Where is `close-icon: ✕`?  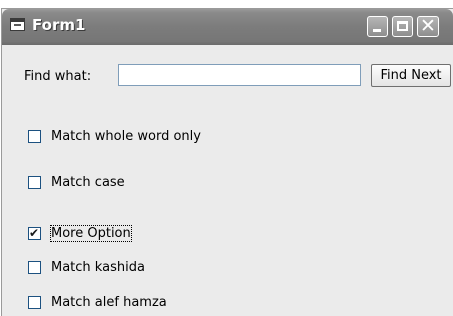
close-icon: ✕ is located at coordinates (428, 26).